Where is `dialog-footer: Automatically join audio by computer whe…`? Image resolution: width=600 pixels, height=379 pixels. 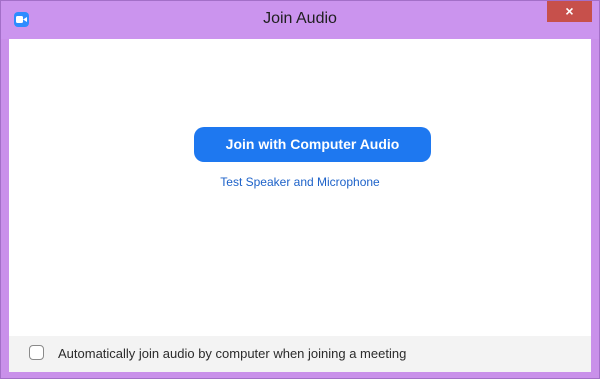
dialog-footer: Automatically join audio by computer whe… is located at coordinates (300, 354).